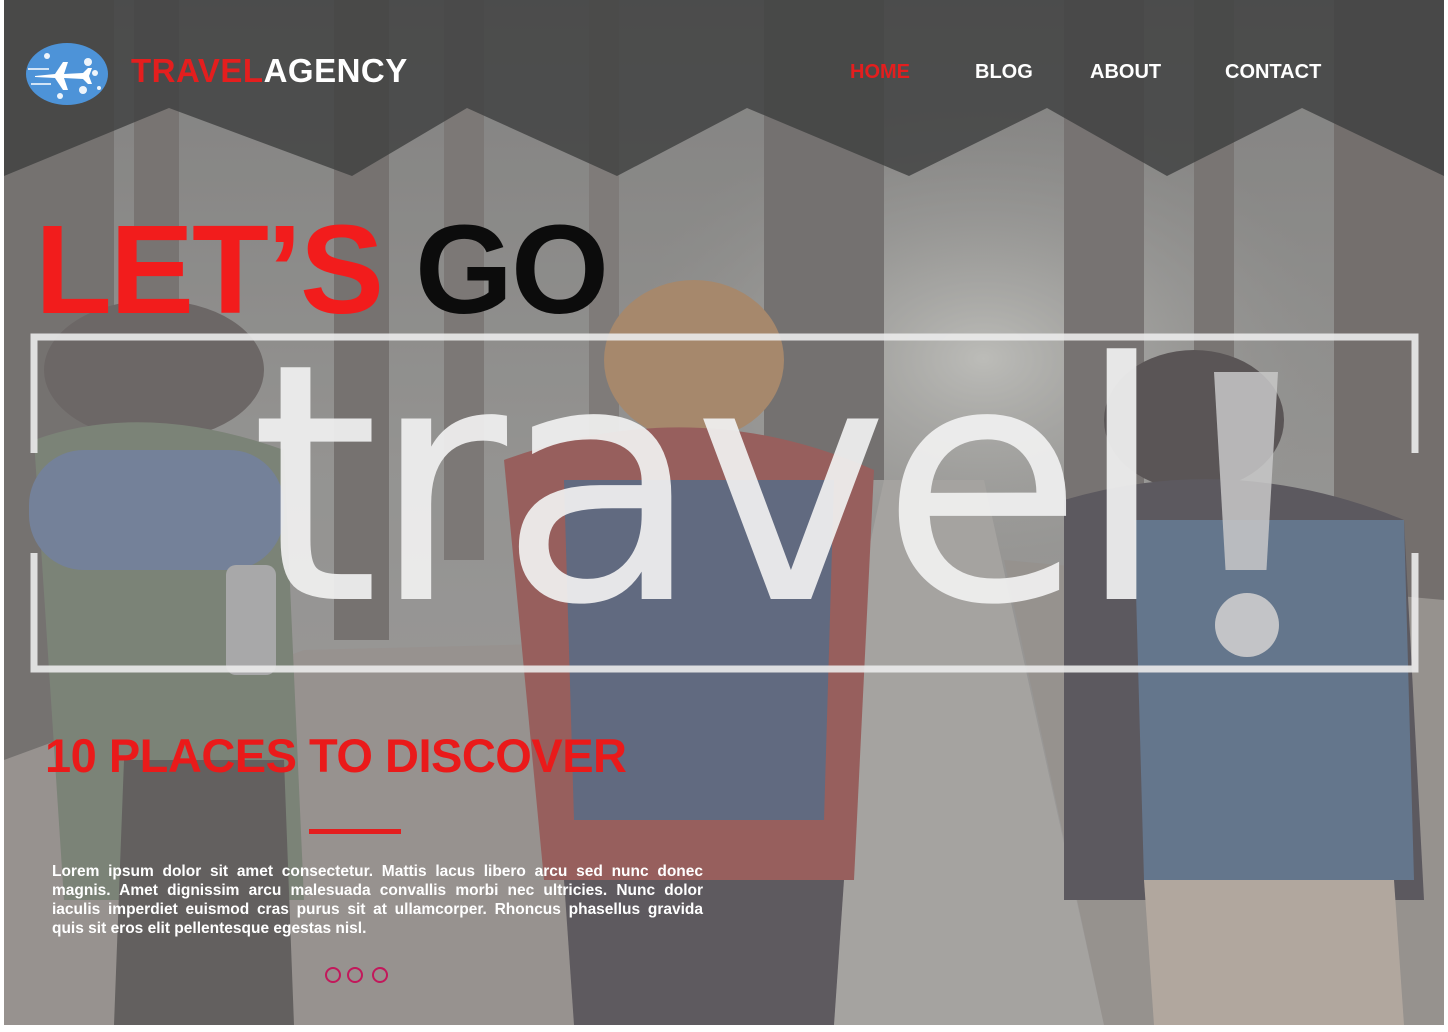  I want to click on subtitle-divider, so click(355, 831).